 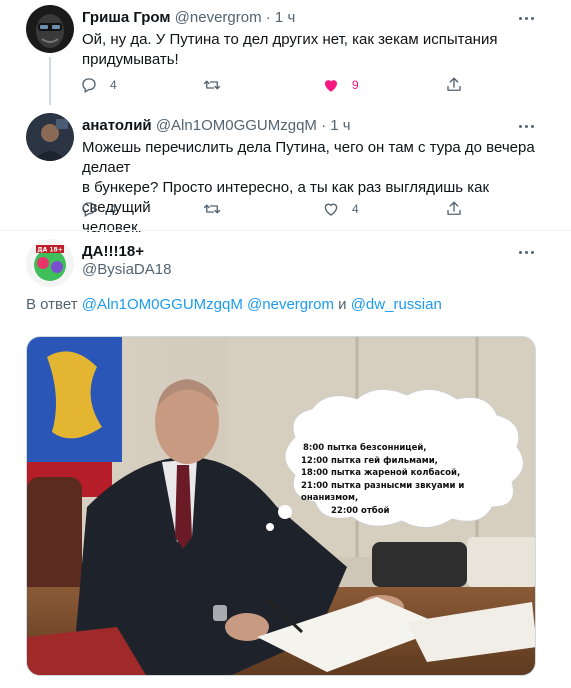 What do you see at coordinates (355, 209) in the screenshot?
I see `like-count: 4` at bounding box center [355, 209].